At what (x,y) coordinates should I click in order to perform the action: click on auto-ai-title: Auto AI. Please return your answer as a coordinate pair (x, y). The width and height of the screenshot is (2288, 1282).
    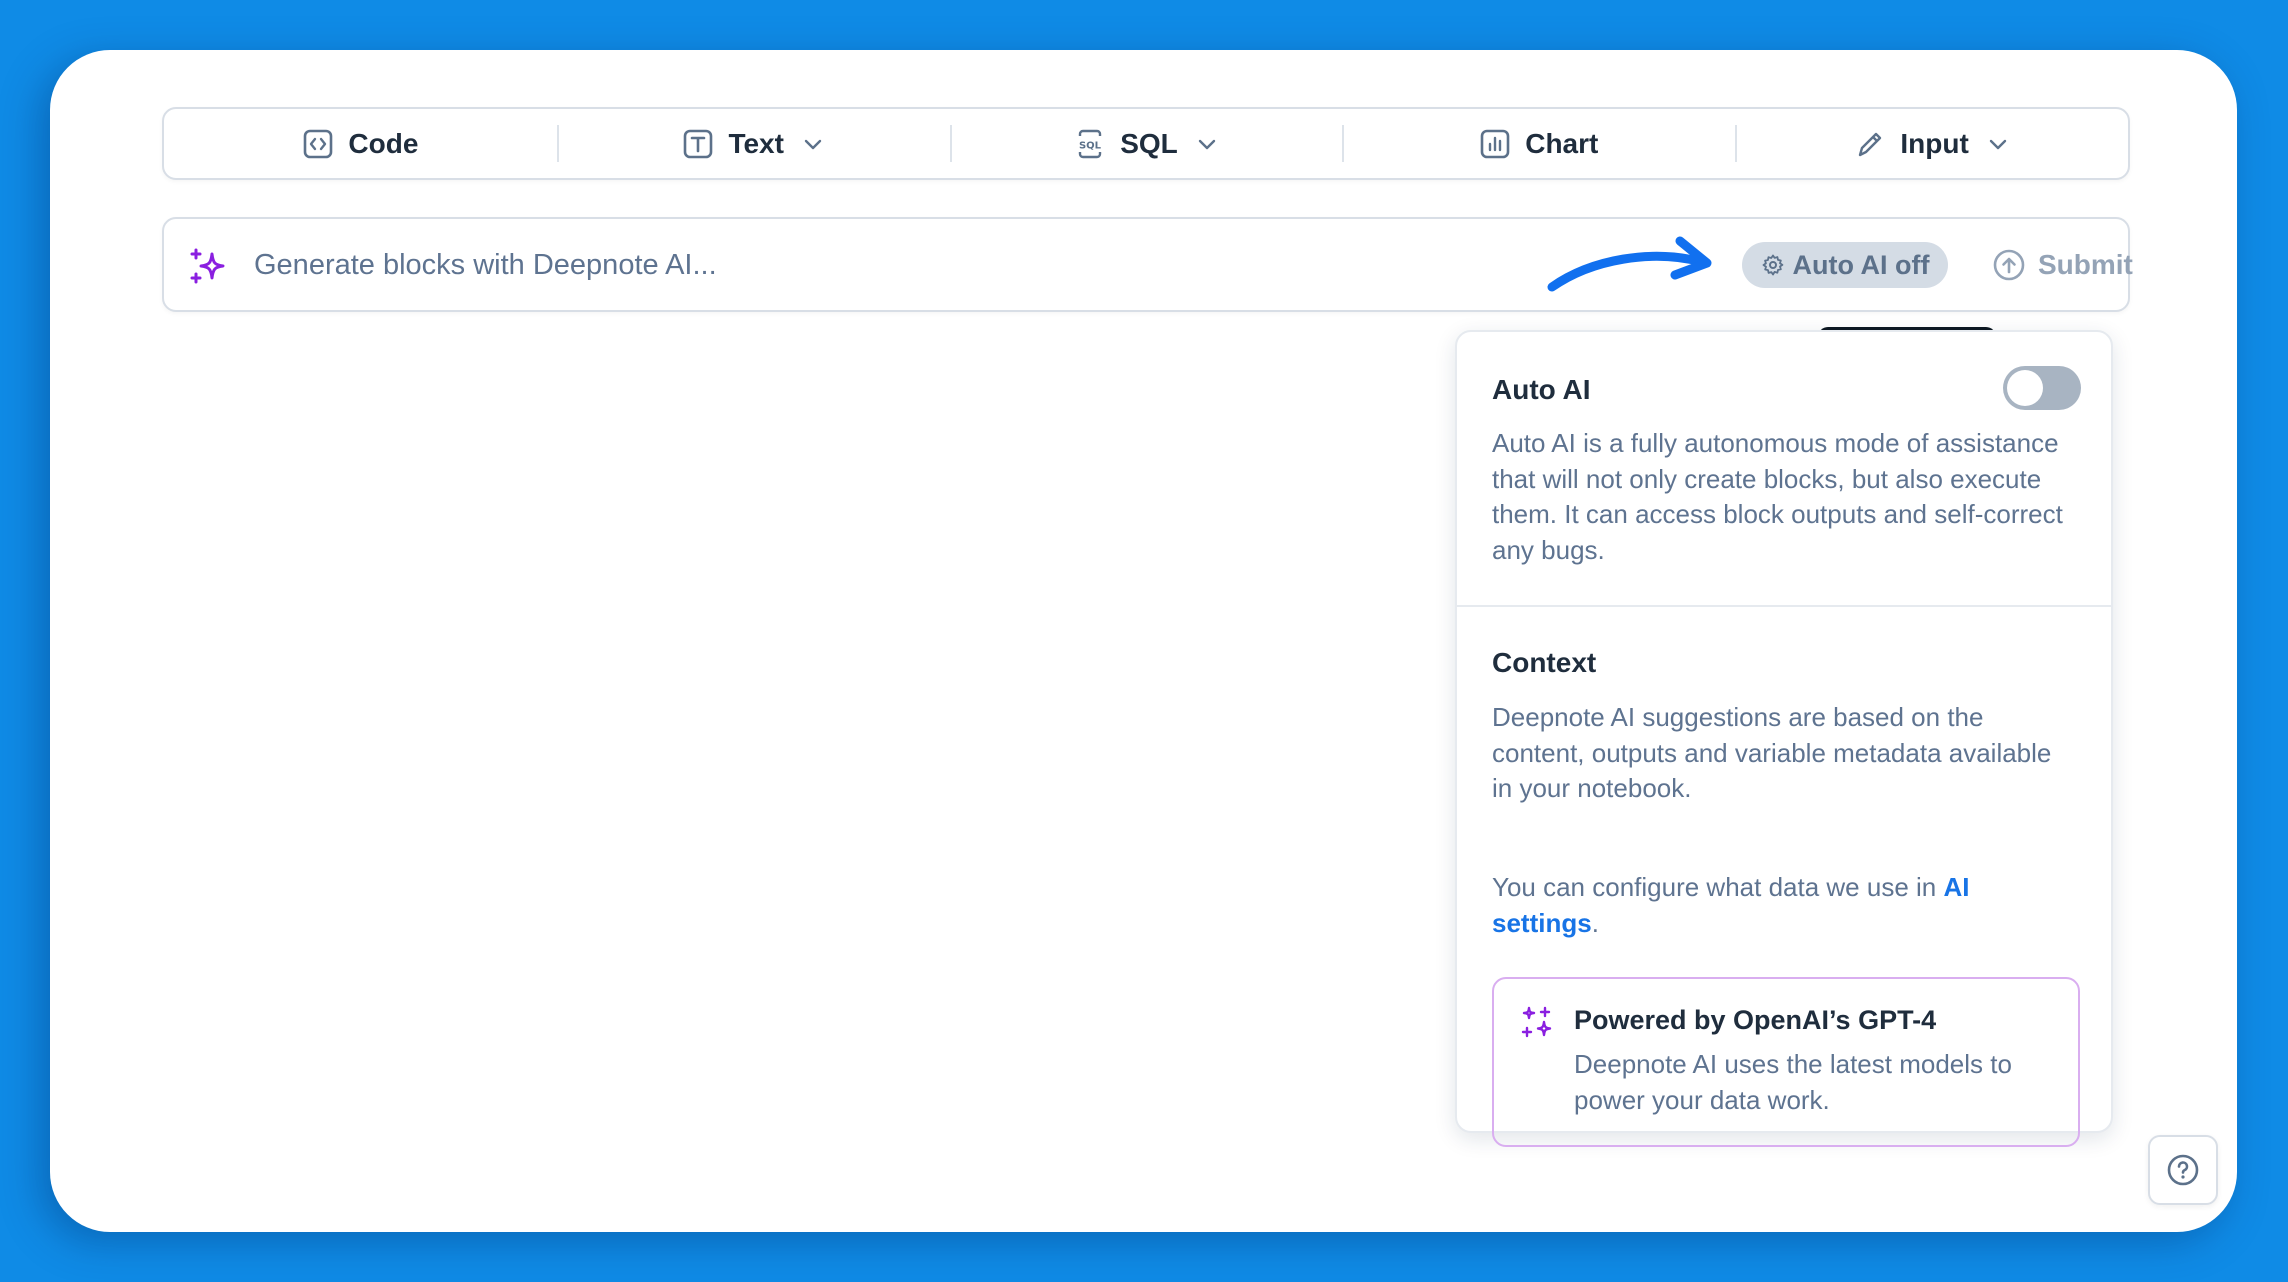
    Looking at the image, I should click on (1541, 389).